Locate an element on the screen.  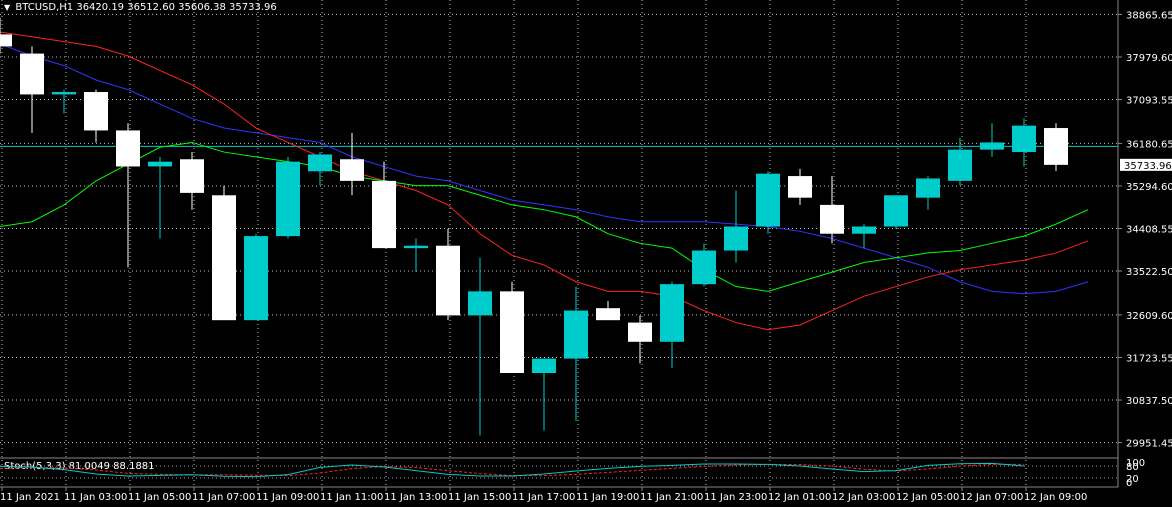
y-tick-label: 36180.65 is located at coordinates (1149, 144).